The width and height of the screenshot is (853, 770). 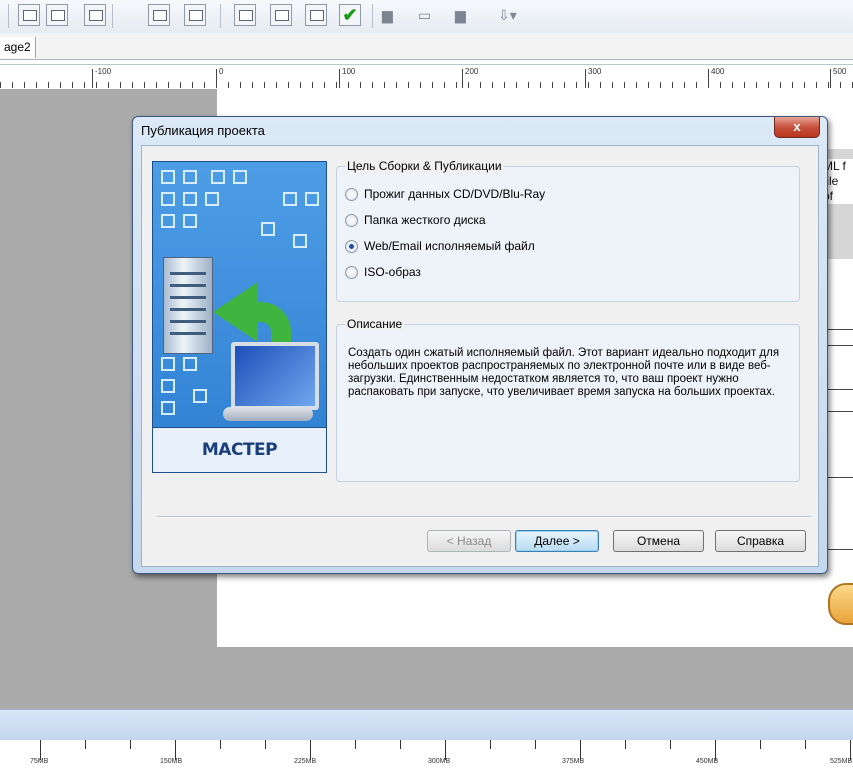 I want to click on dialog-title: Публикация проекта, so click(x=203, y=130).